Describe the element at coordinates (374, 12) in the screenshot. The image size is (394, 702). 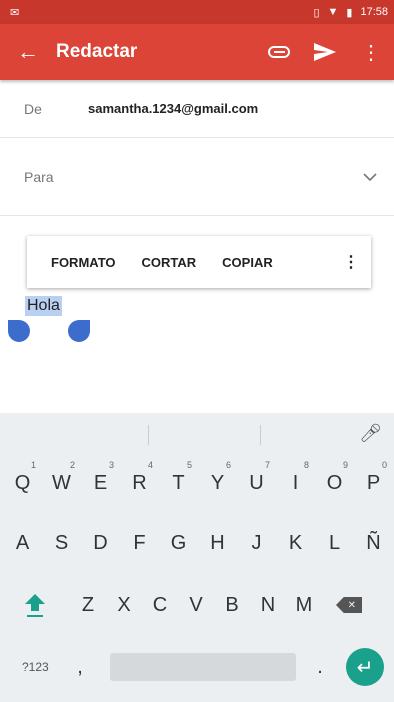
I see `status-time: 17:58` at that location.